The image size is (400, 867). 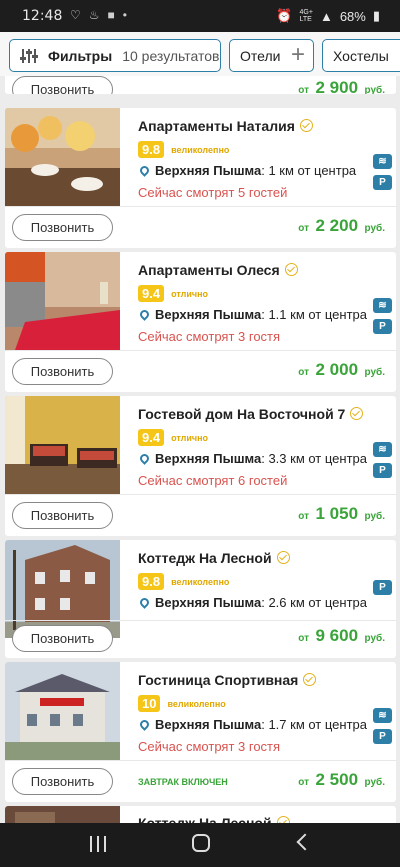 I want to click on location: Верхняя Пышма: 1.1 км от центра, so click(x=252, y=314).